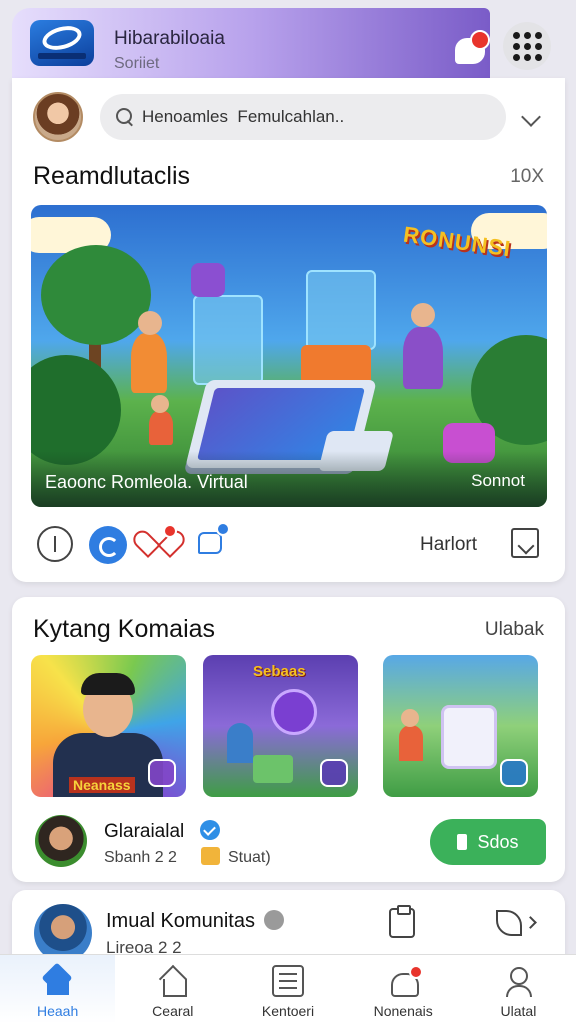 This screenshot has width=576, height=1024. What do you see at coordinates (498, 841) in the screenshot?
I see `join-button-label: Sdos` at bounding box center [498, 841].